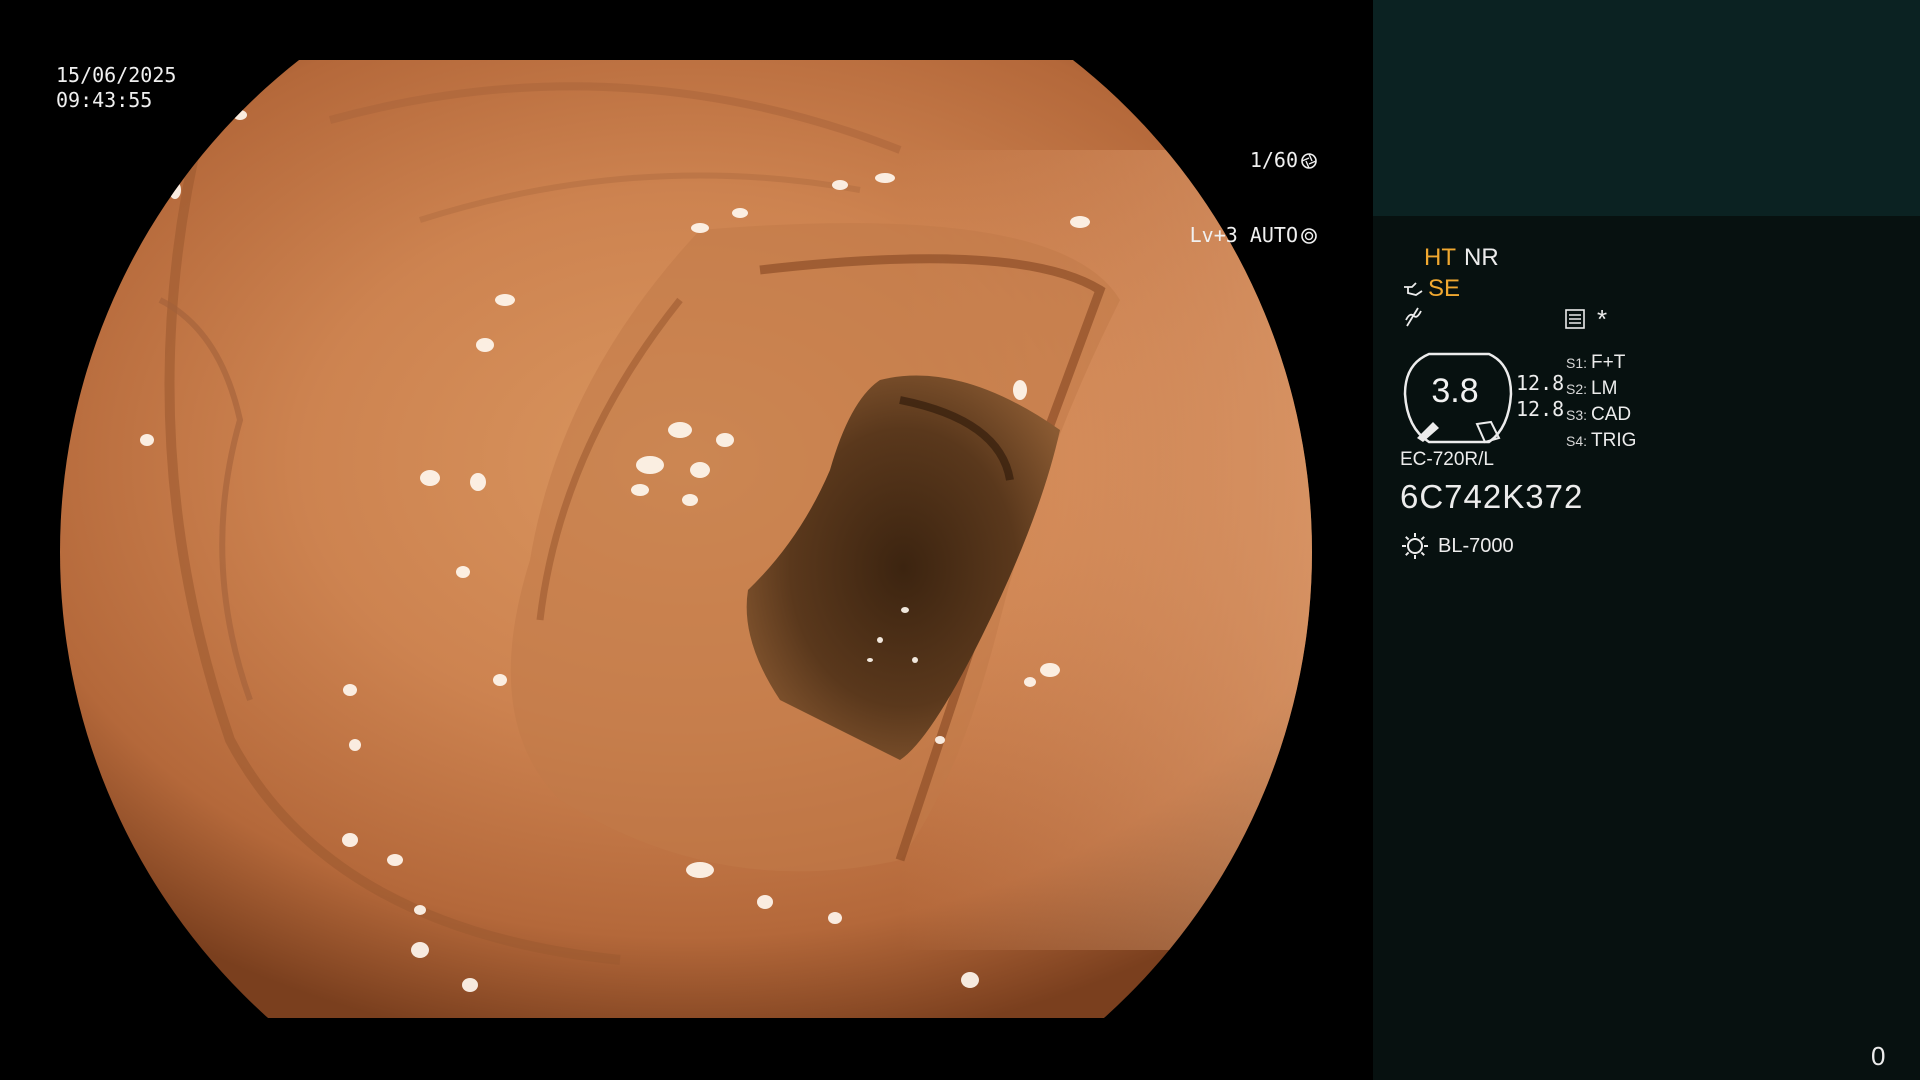 The width and height of the screenshot is (1920, 1080). Describe the element at coordinates (1577, 389) in the screenshot. I see `switch-key: S2:` at that location.